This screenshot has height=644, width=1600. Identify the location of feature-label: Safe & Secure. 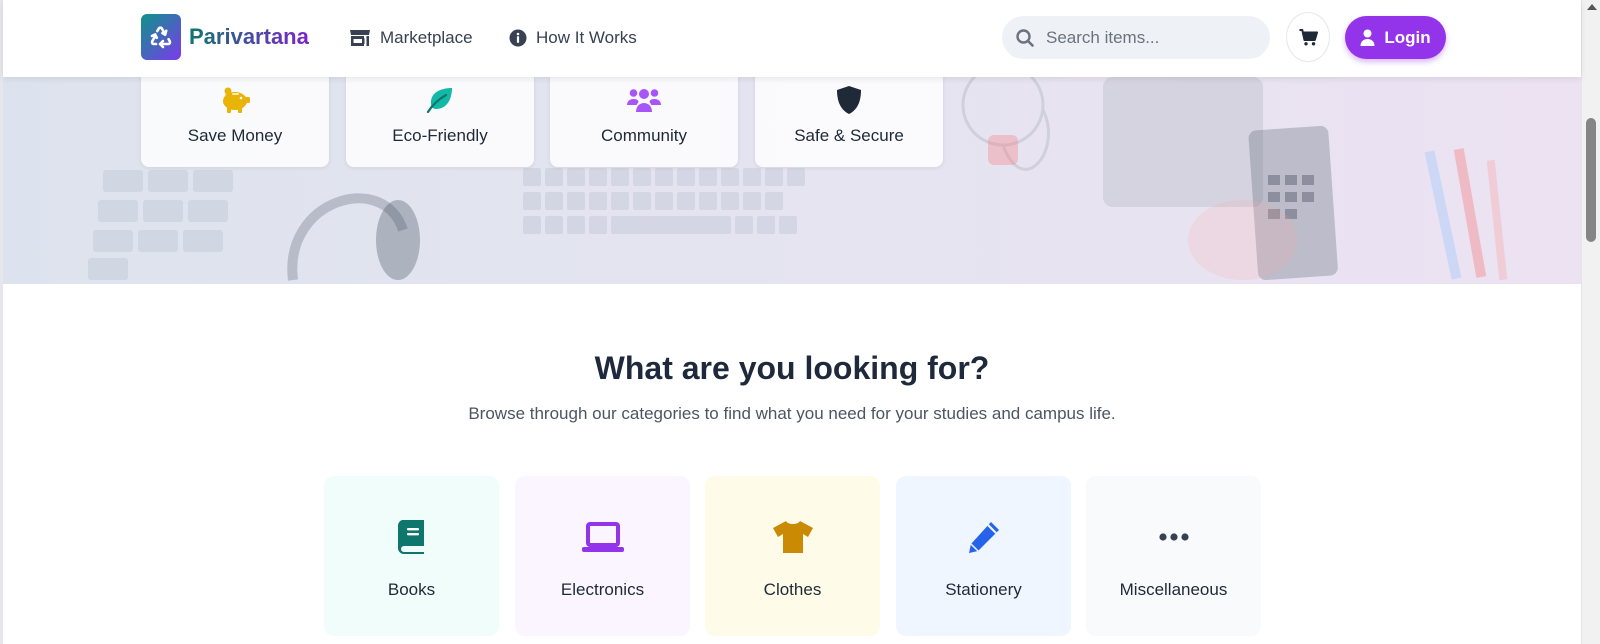
(849, 135).